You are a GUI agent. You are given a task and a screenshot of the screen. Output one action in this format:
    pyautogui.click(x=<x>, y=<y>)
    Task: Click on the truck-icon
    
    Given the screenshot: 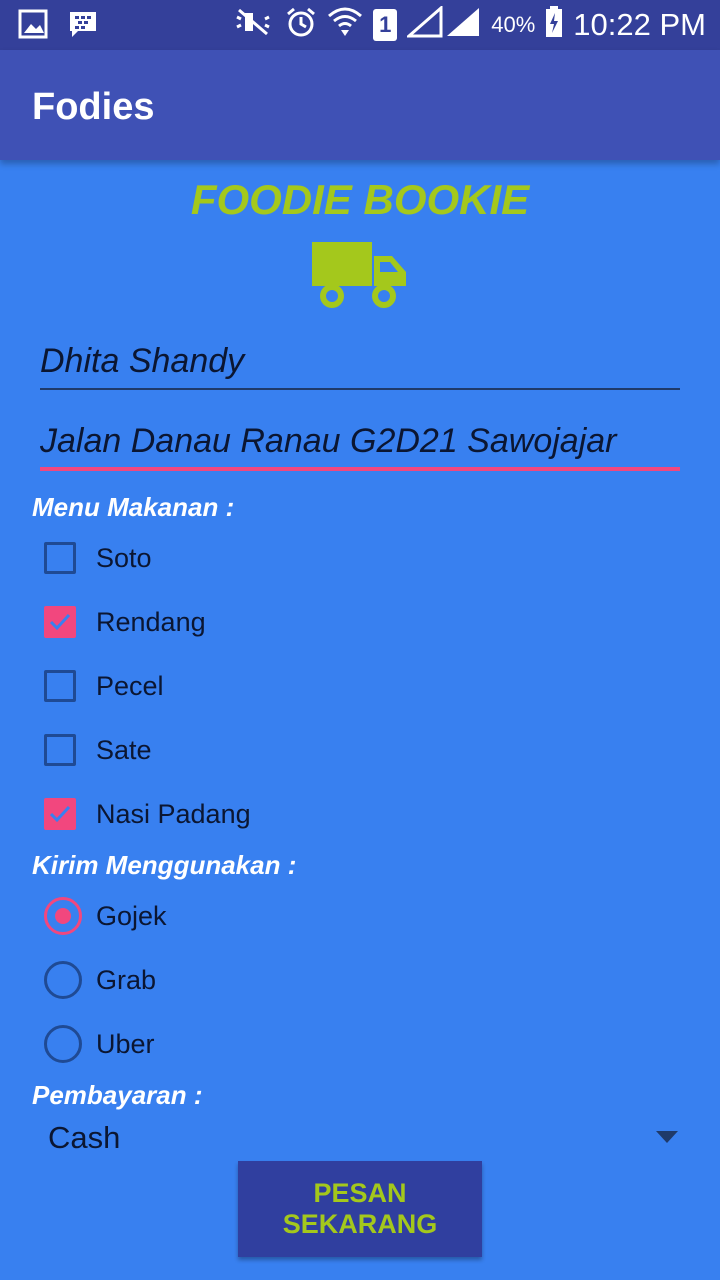 What is the action you would take?
    pyautogui.click(x=360, y=277)
    